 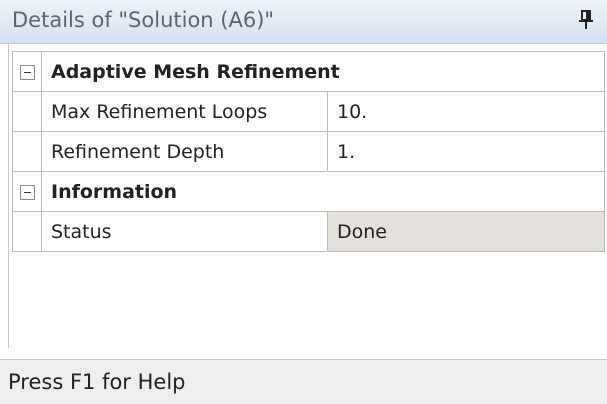 I want to click on group-title: Adaptive Mesh Refinement, so click(x=323, y=71).